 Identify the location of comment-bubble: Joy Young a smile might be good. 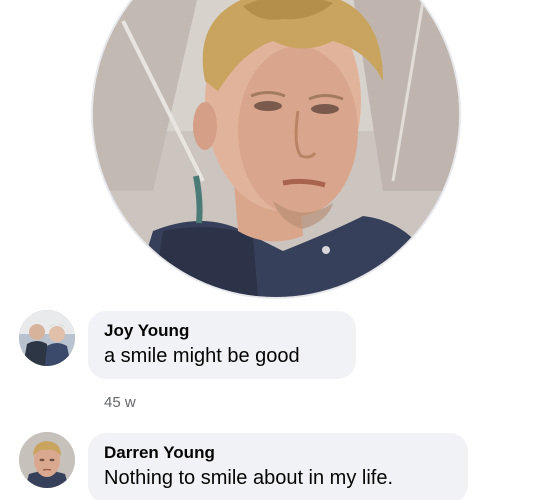
(222, 345).